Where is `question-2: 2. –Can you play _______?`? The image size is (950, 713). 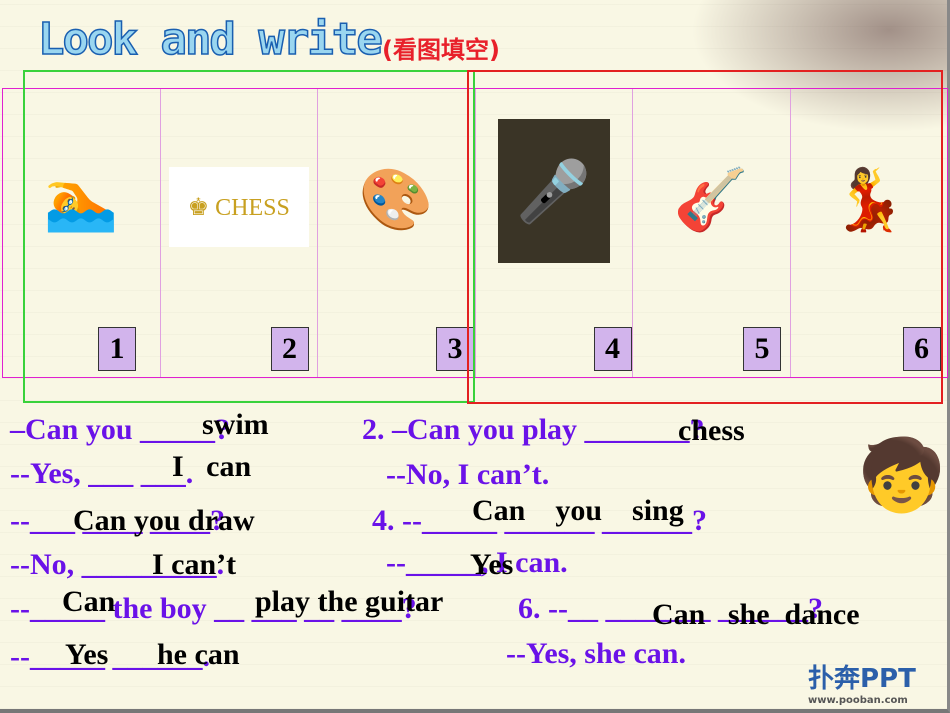 question-2: 2. –Can you play _______? is located at coordinates (533, 429).